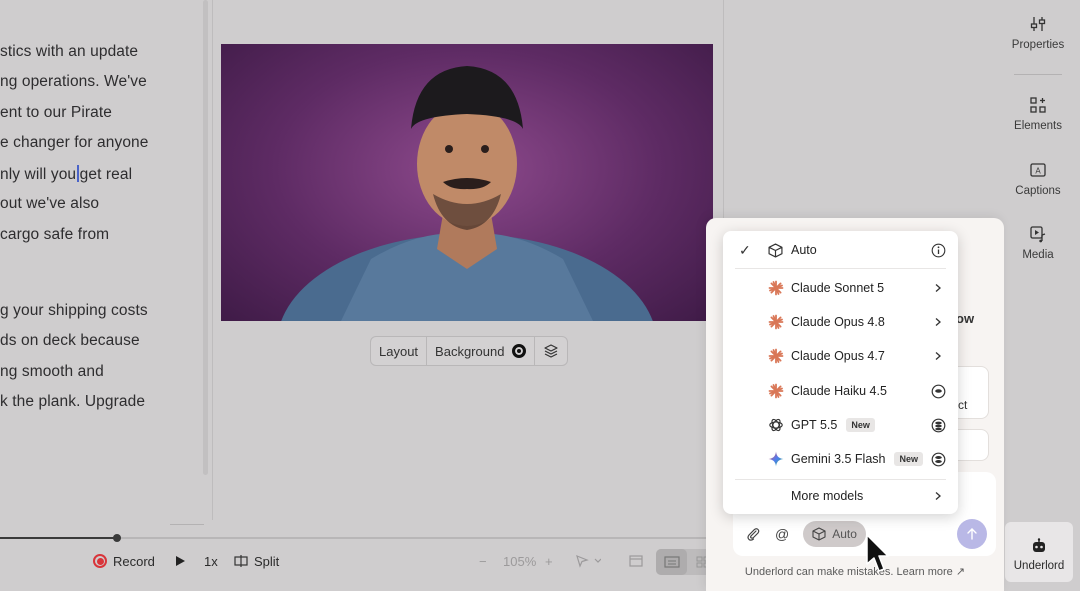 This screenshot has height=591, width=1080. I want to click on mention-icon: @, so click(782, 534).